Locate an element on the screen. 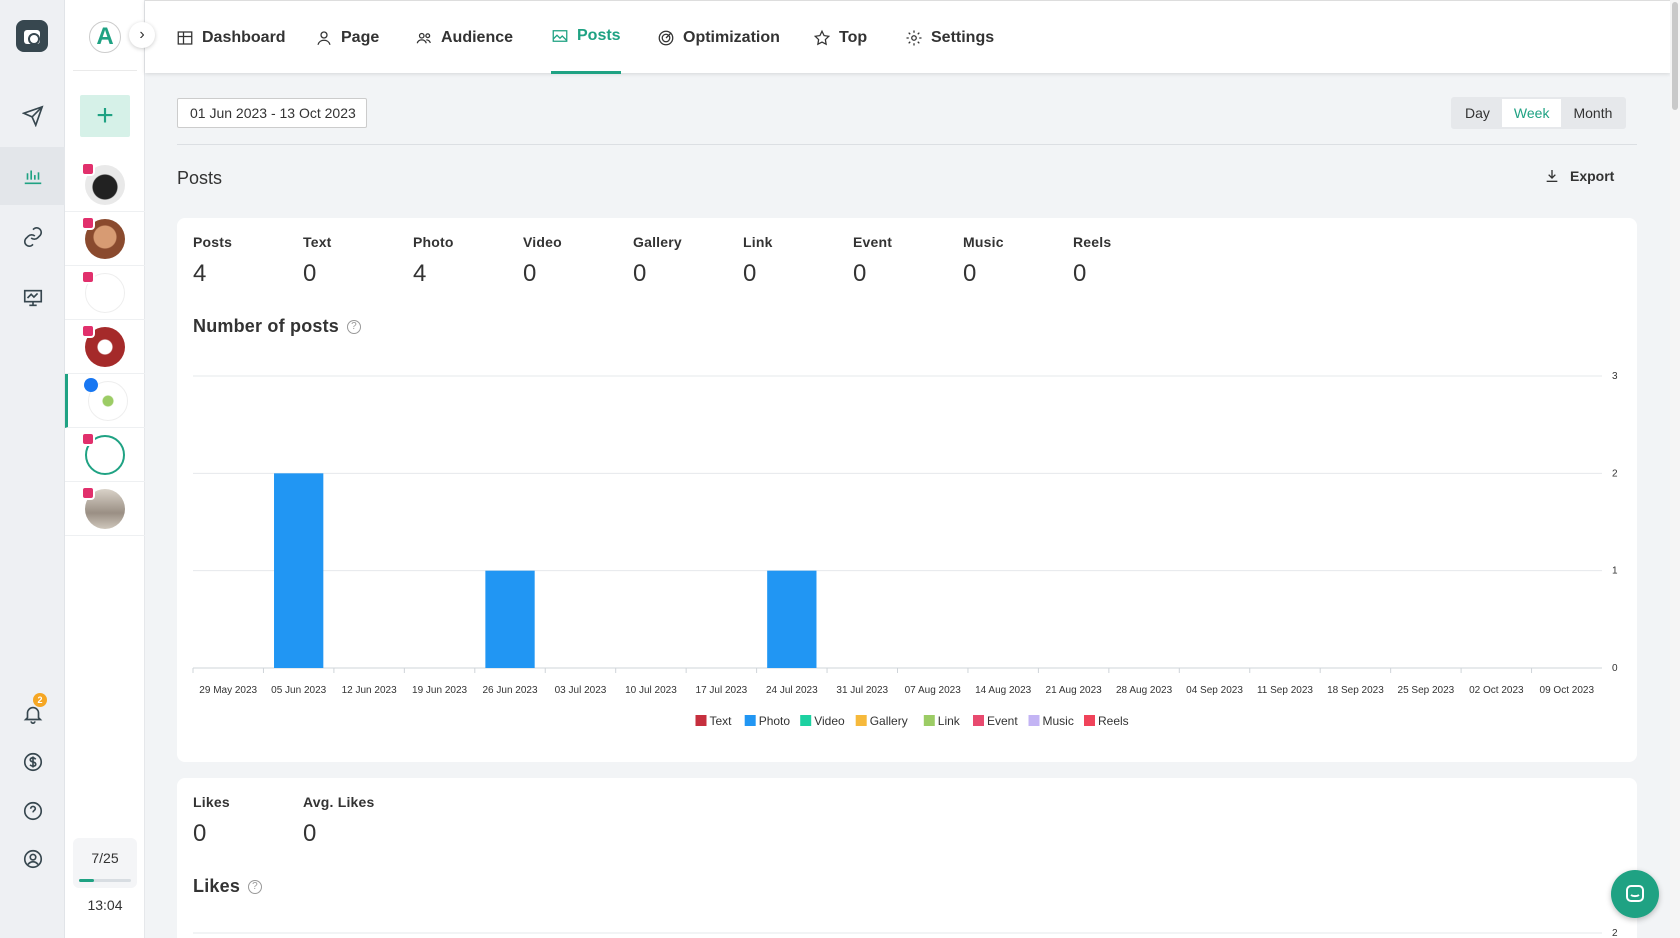 This screenshot has width=1680, height=938. rail-profile is located at coordinates (32, 859).